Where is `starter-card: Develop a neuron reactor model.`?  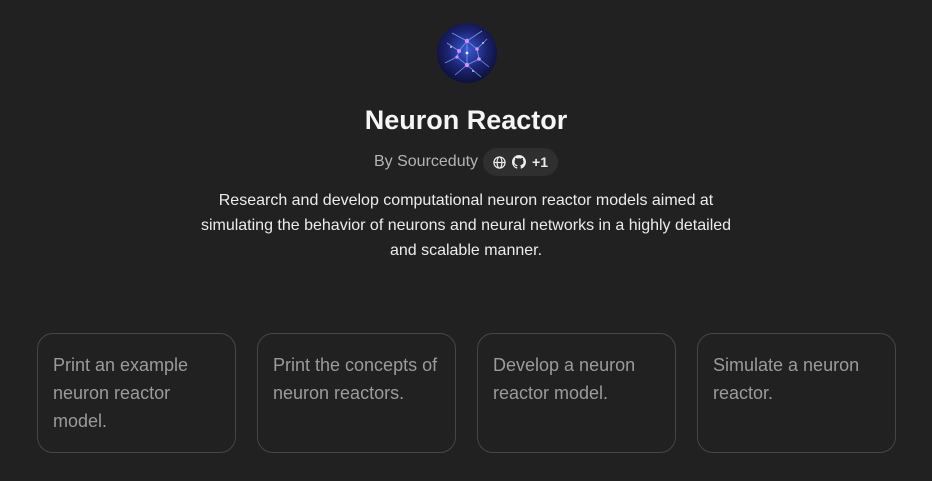
starter-card: Develop a neuron reactor model. is located at coordinates (576, 393).